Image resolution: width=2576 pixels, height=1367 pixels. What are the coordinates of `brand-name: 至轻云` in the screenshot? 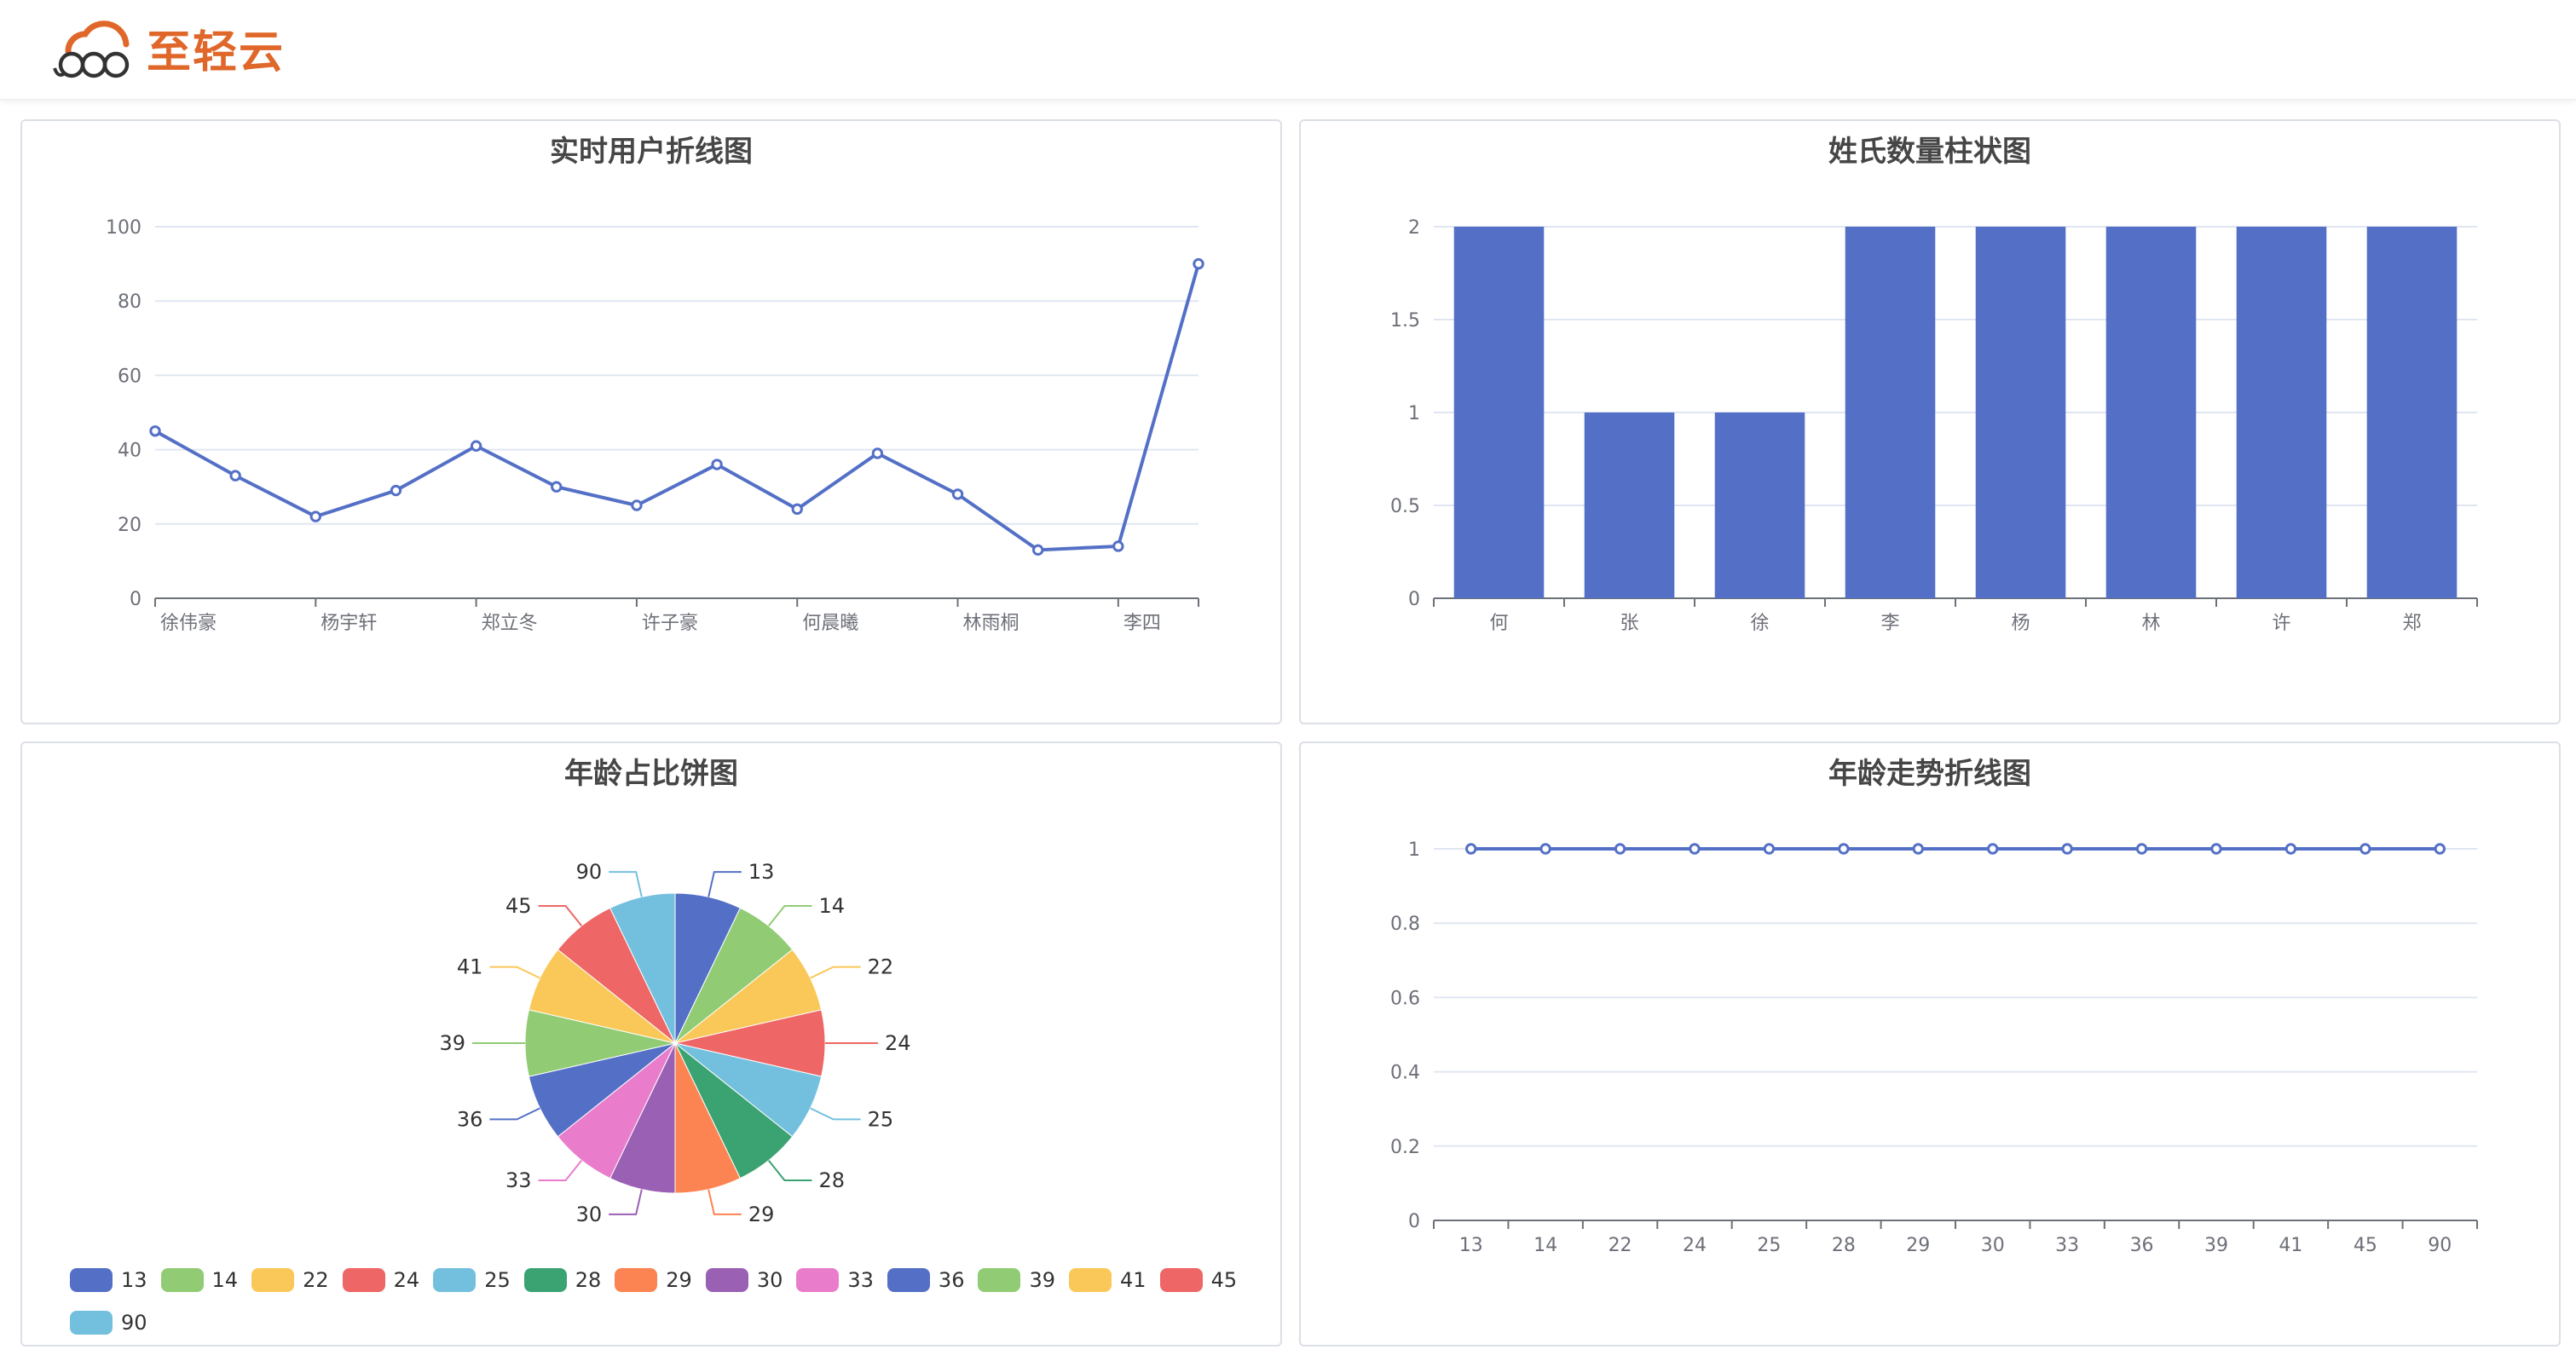 It's located at (216, 52).